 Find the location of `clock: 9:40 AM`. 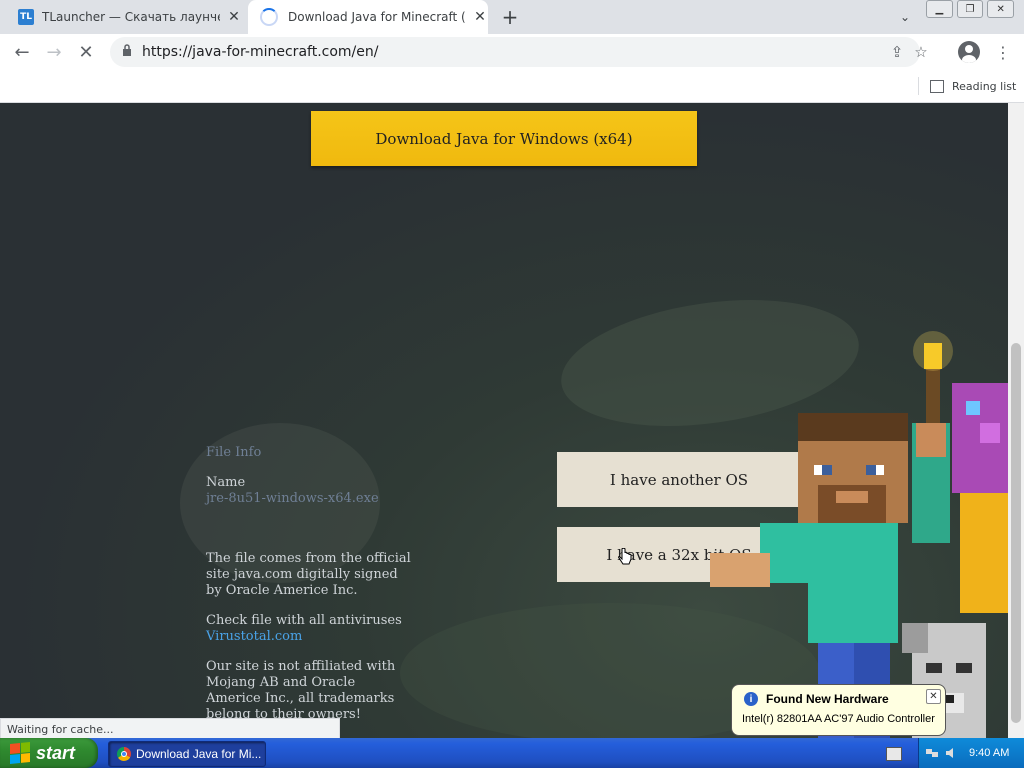

clock: 9:40 AM is located at coordinates (989, 753).